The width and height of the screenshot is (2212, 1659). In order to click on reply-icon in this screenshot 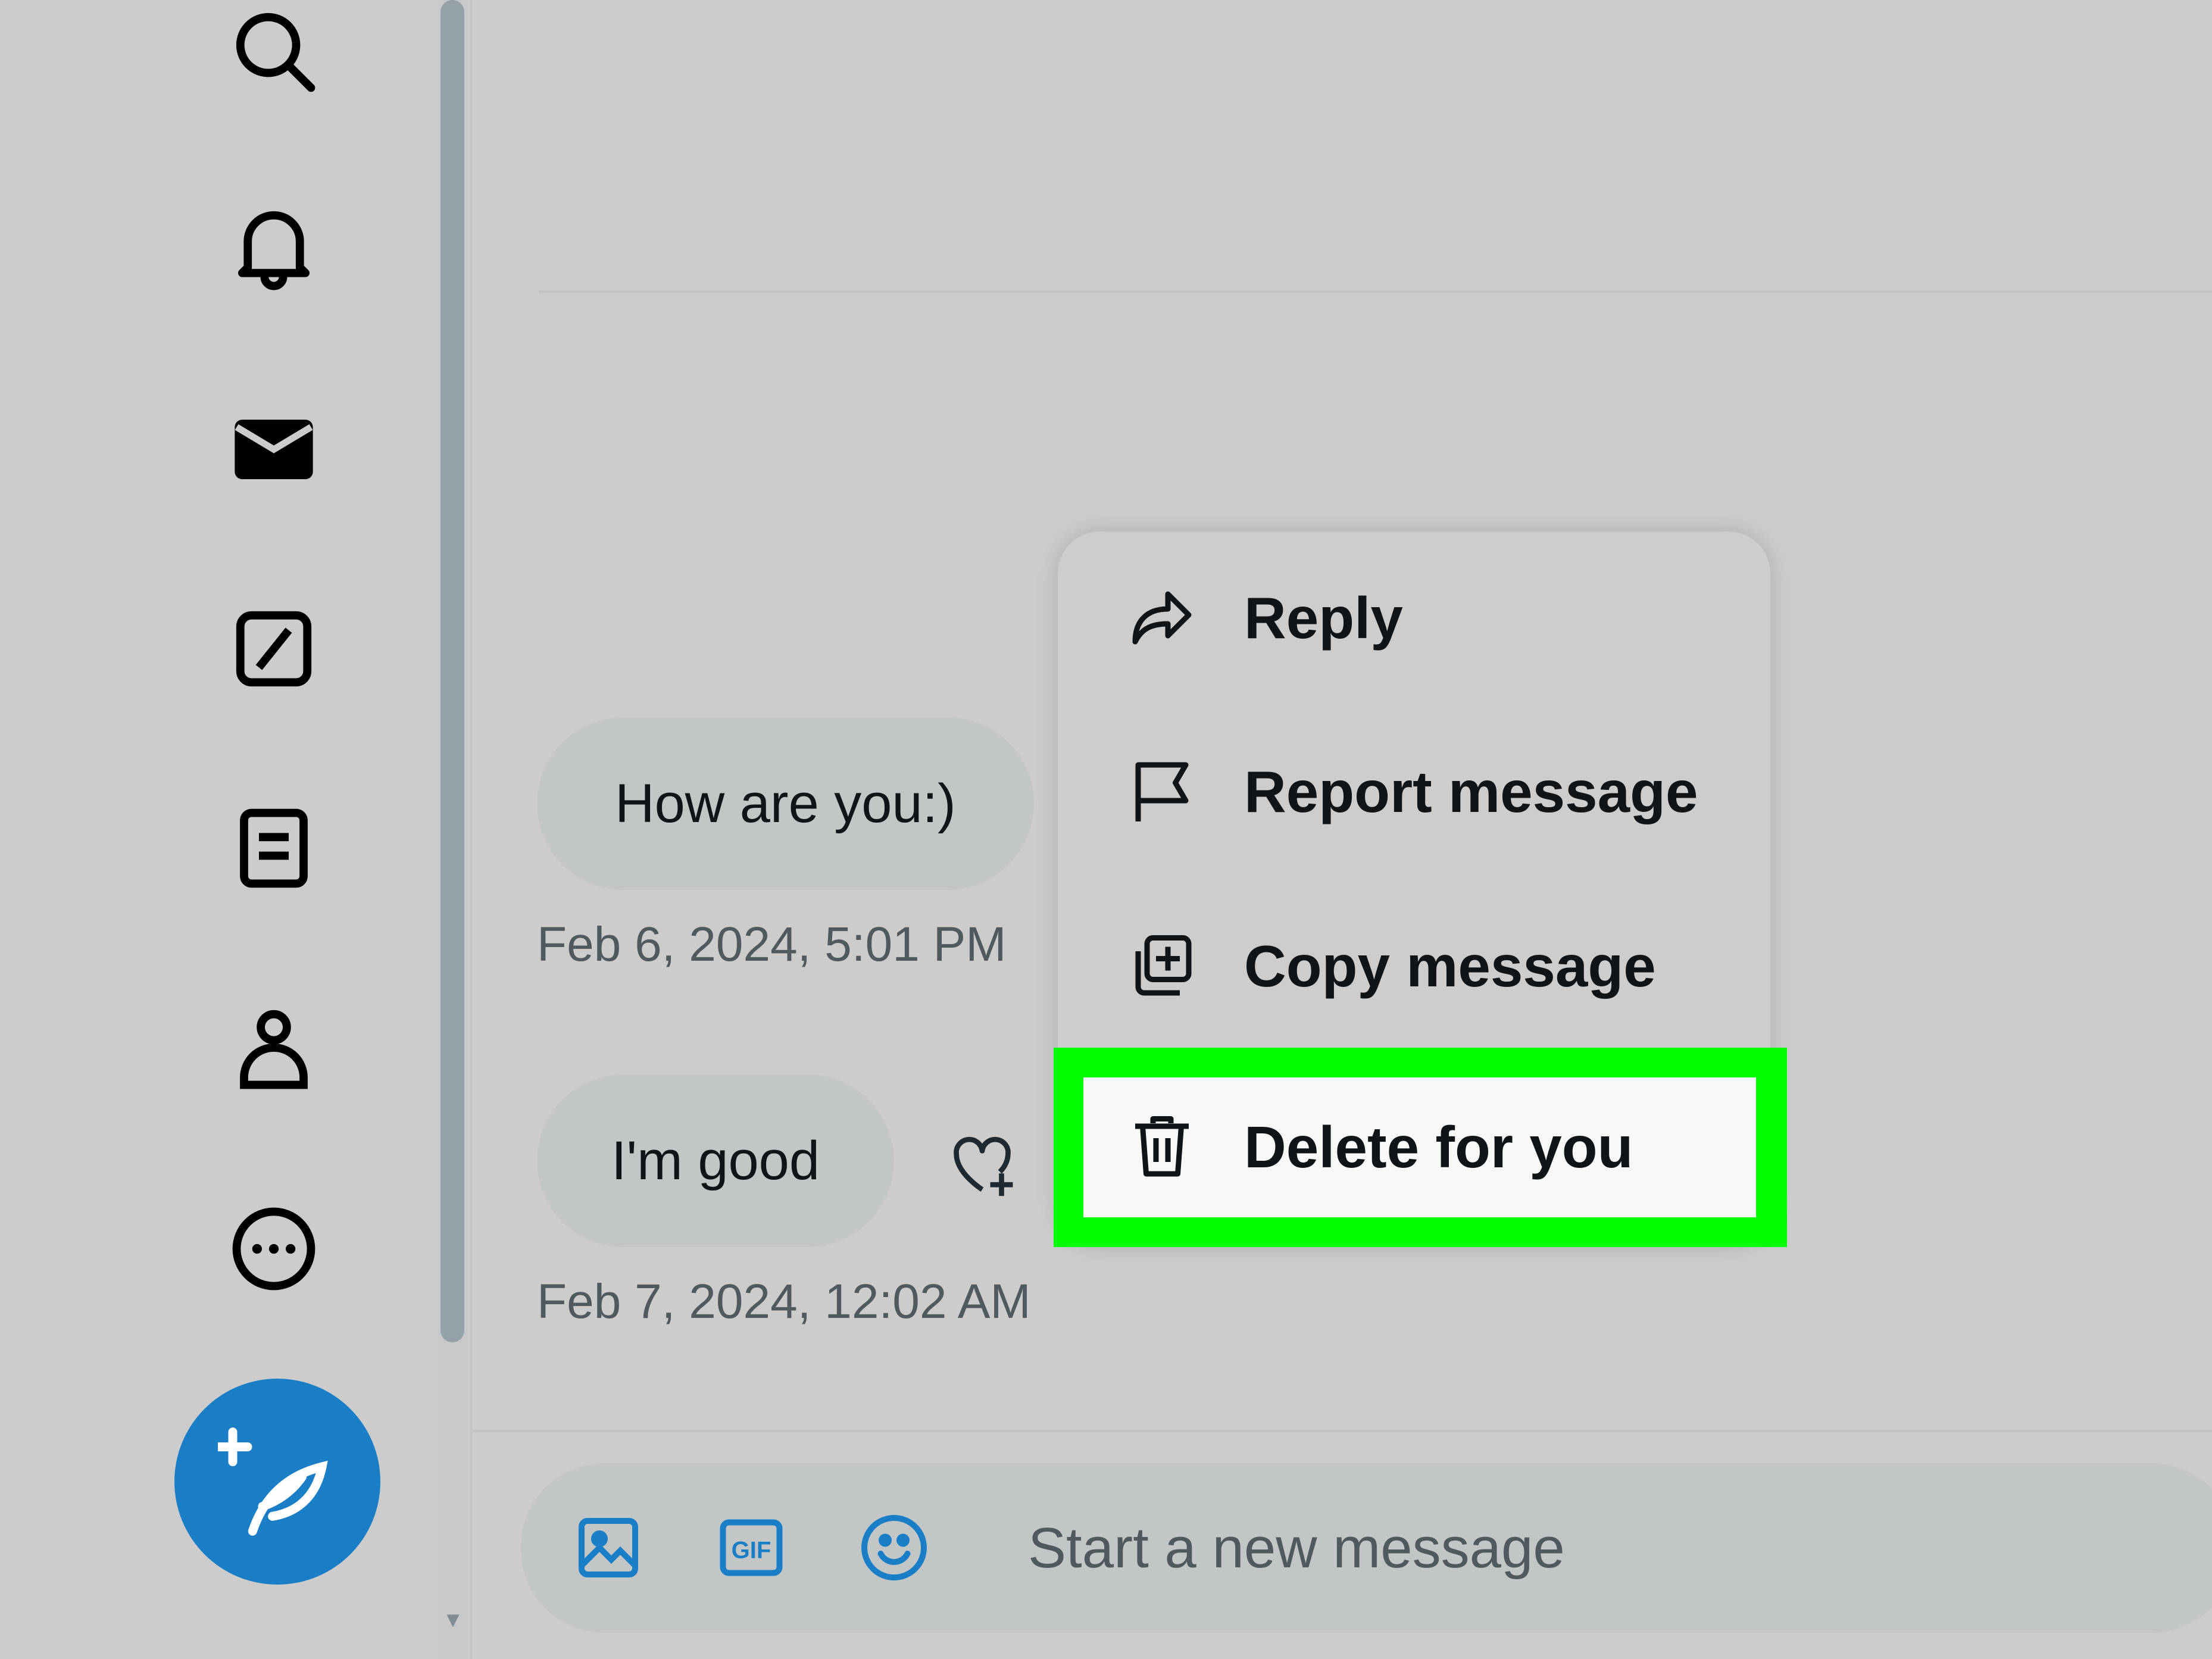, I will do `click(1162, 618)`.